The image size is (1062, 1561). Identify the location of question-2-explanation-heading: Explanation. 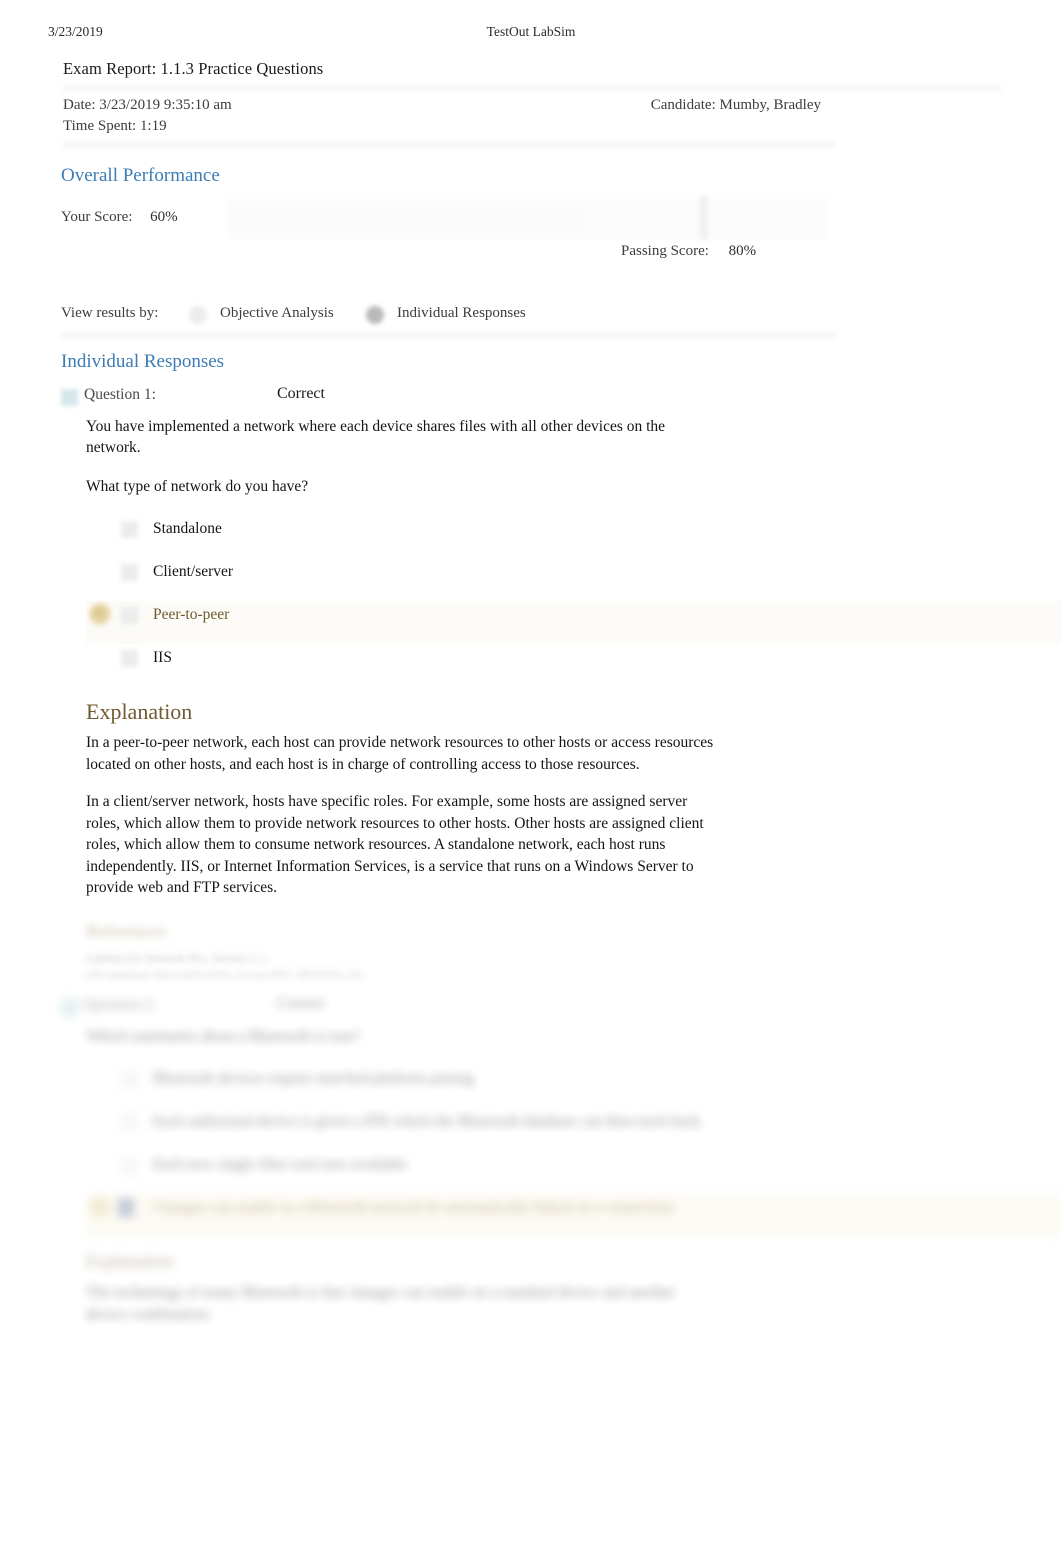
(129, 1261).